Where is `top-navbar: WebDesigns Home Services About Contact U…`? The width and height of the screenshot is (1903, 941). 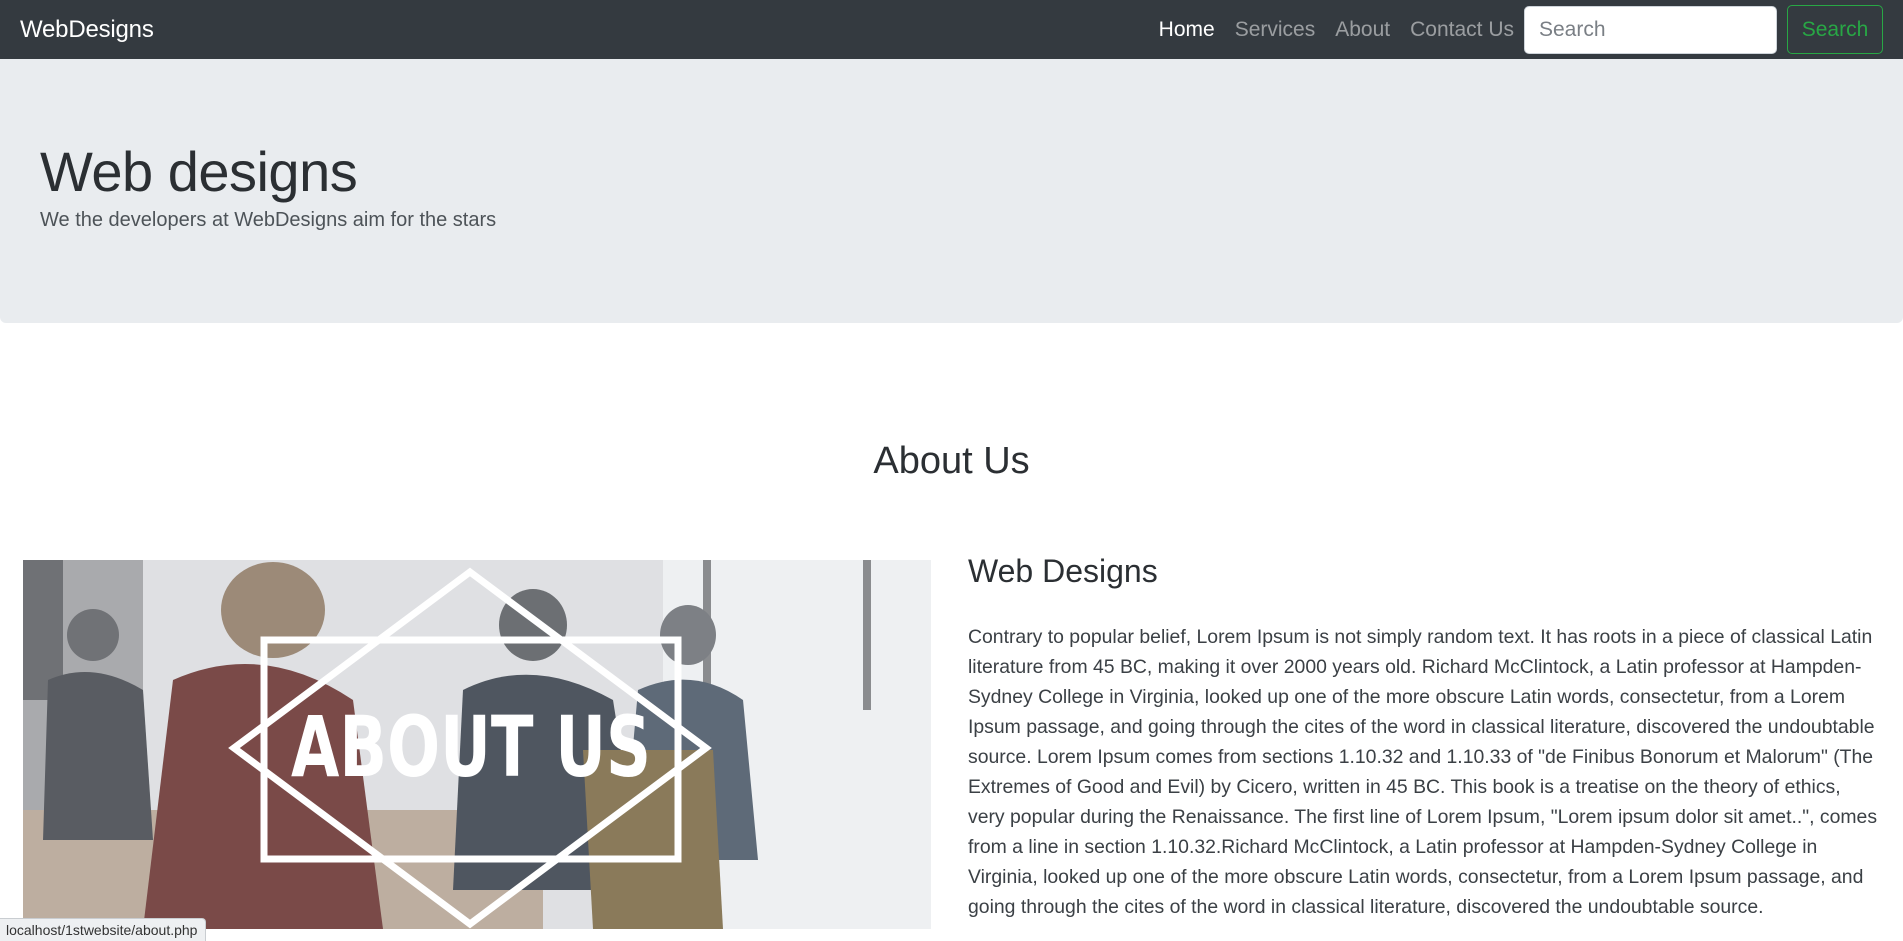
top-navbar: WebDesigns Home Services About Contact U… is located at coordinates (951, 29).